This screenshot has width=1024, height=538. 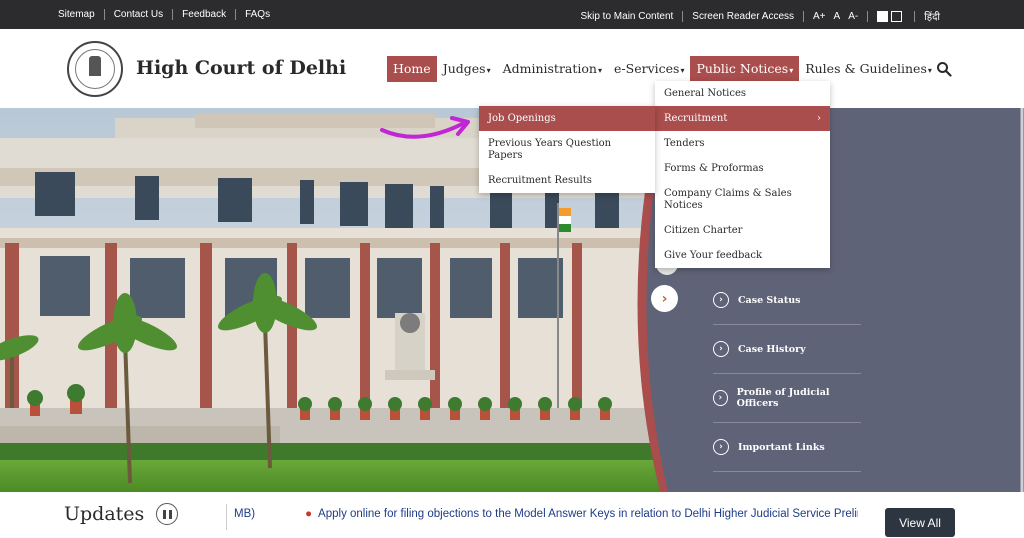 What do you see at coordinates (932, 16) in the screenshot?
I see `hindi-language-link: हिंदी` at bounding box center [932, 16].